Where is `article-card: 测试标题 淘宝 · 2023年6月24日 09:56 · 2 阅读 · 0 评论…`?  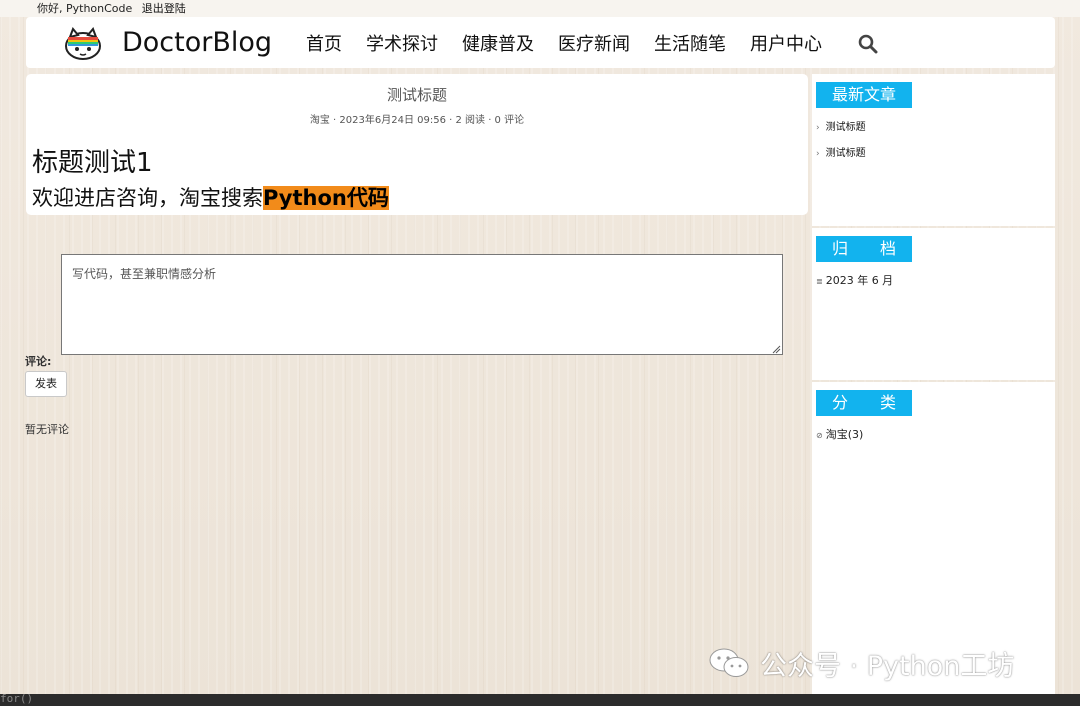
article-card: 测试标题 淘宝 · 2023年6月24日 09:56 · 2 阅读 · 0 评论… is located at coordinates (417, 144).